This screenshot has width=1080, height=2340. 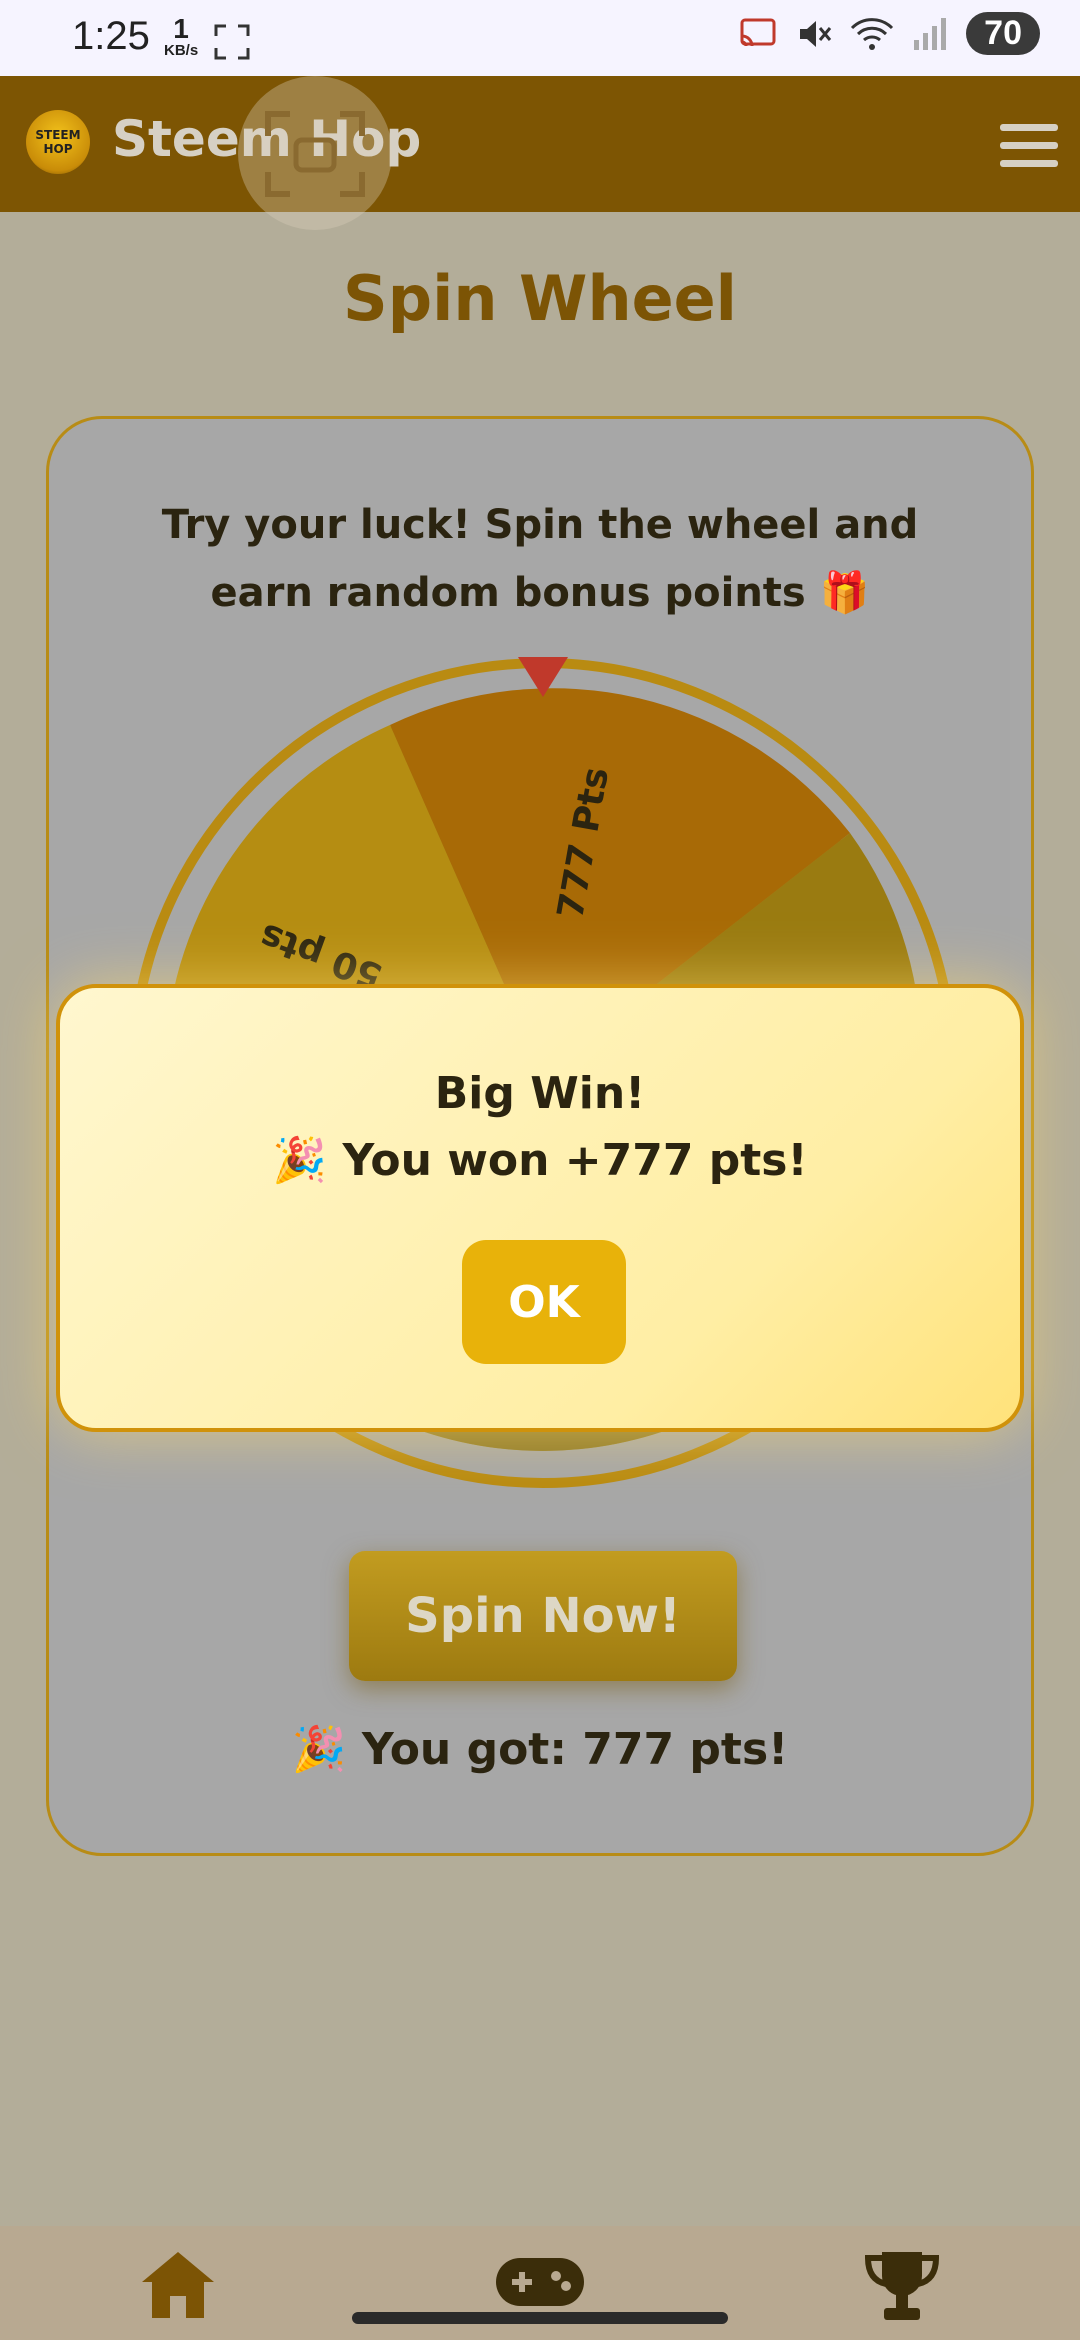 I want to click on spin-result: 🎉 You got: 777 pts!, so click(x=540, y=1749).